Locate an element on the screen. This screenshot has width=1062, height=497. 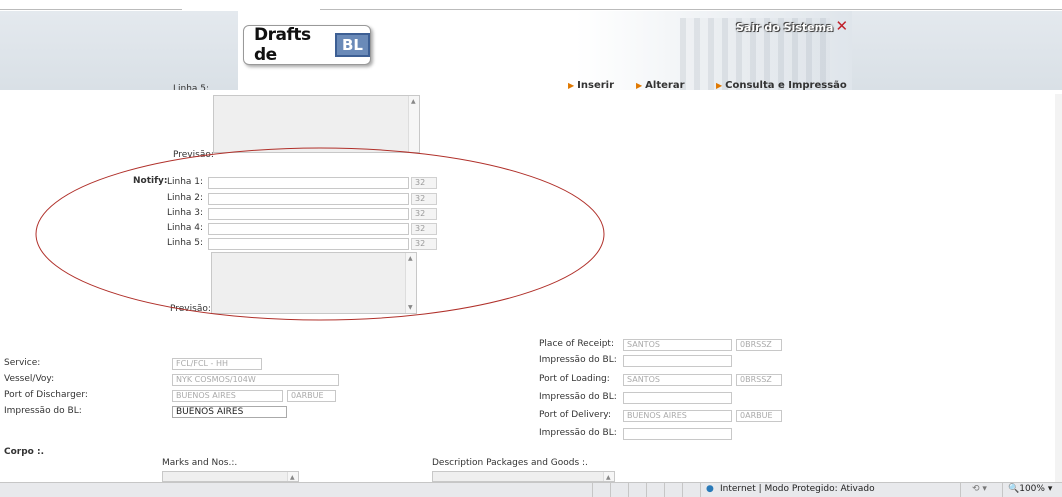
loading-impressao-label: Impressão do BL: is located at coordinates (578, 397).